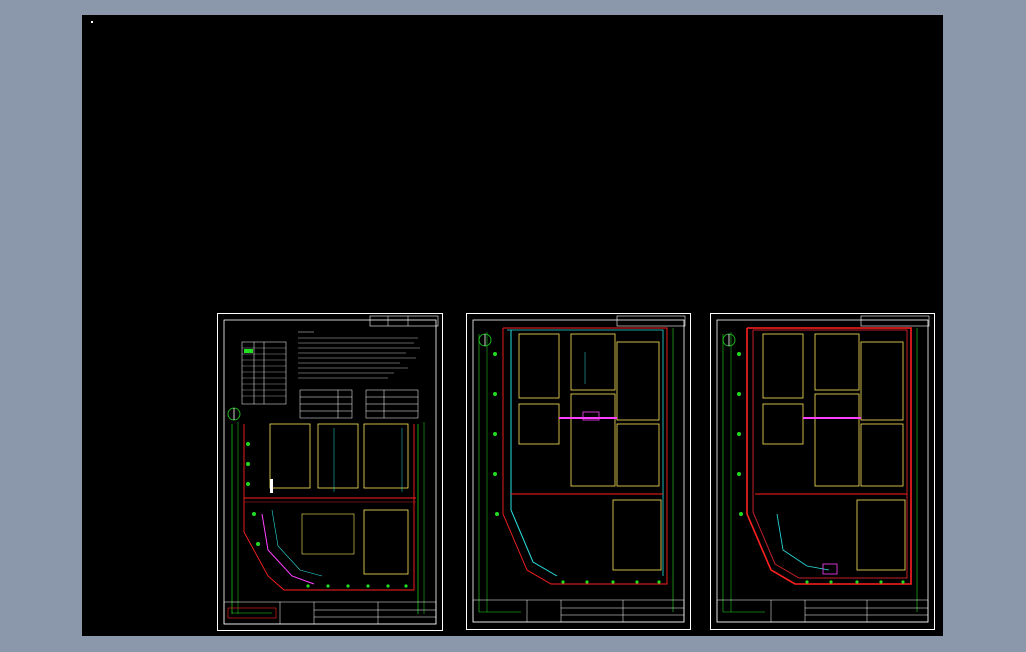 The image size is (1026, 652). I want to click on drawing-sheet-utility-plan-b, so click(822, 471).